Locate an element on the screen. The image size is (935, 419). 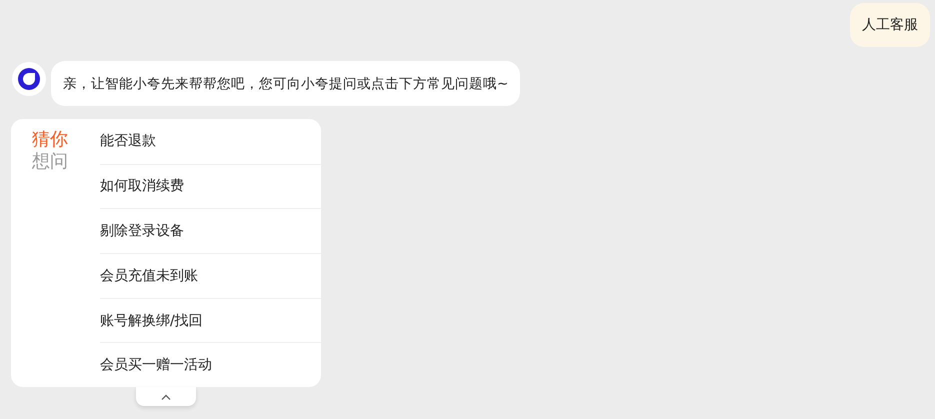
faq-question: 如何取消续费 is located at coordinates (210, 186).